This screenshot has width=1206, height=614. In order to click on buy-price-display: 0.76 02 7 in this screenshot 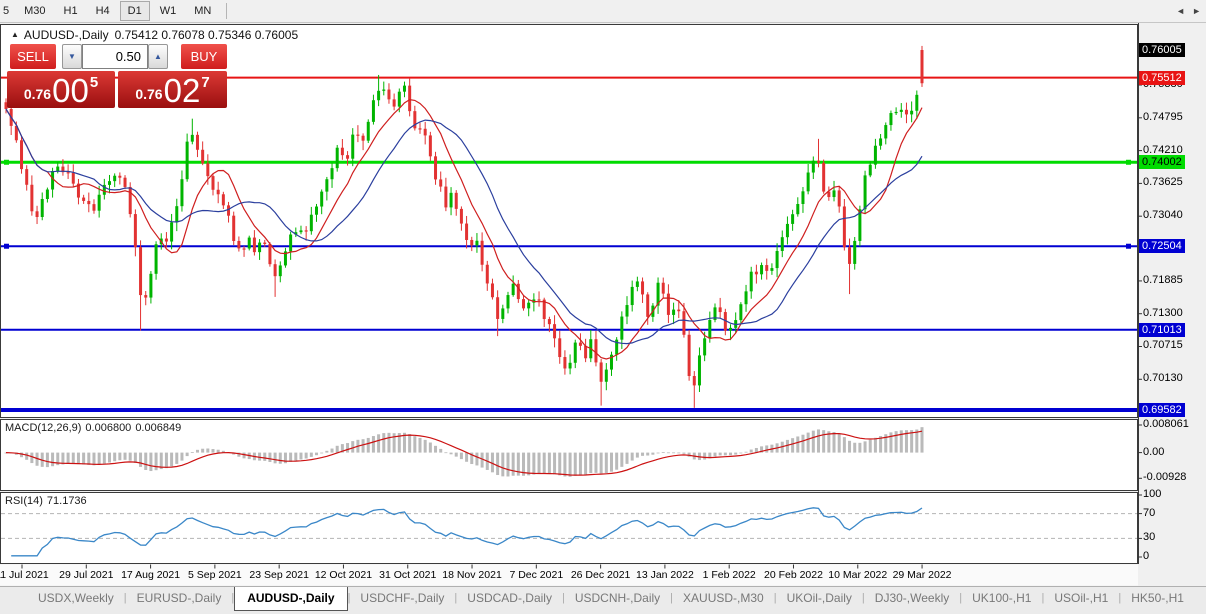, I will do `click(172, 89)`.